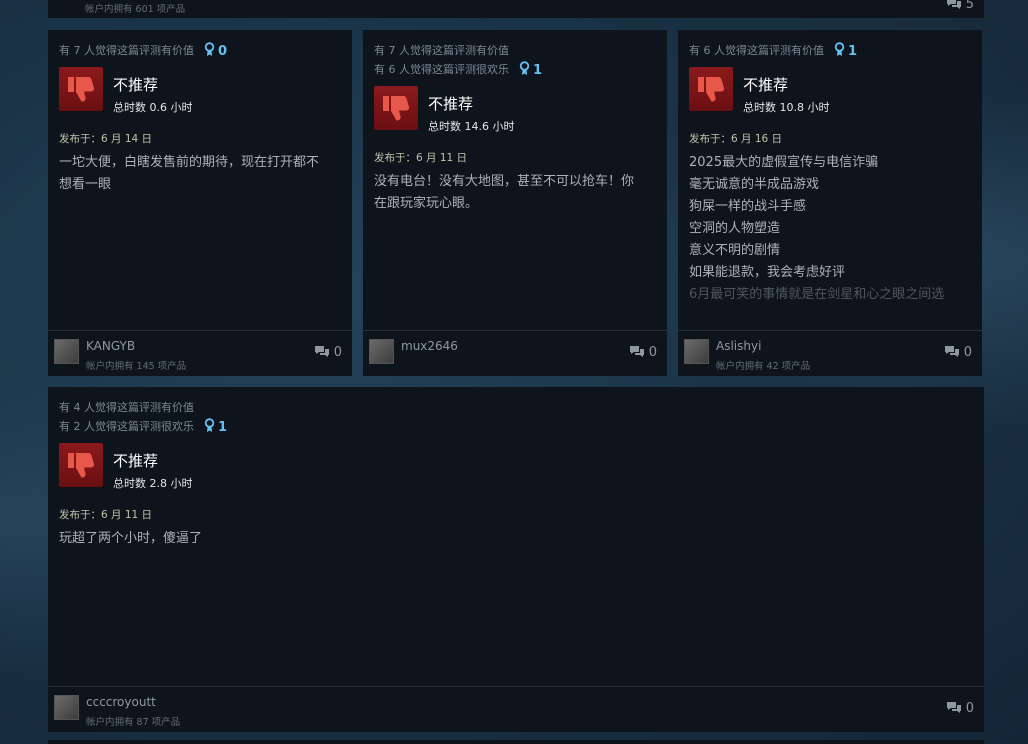 The height and width of the screenshot is (744, 1028). Describe the element at coordinates (516, 427) in the screenshot. I see `funny-line: 有 2 人觉得这篇评测很欢乐 1` at that location.